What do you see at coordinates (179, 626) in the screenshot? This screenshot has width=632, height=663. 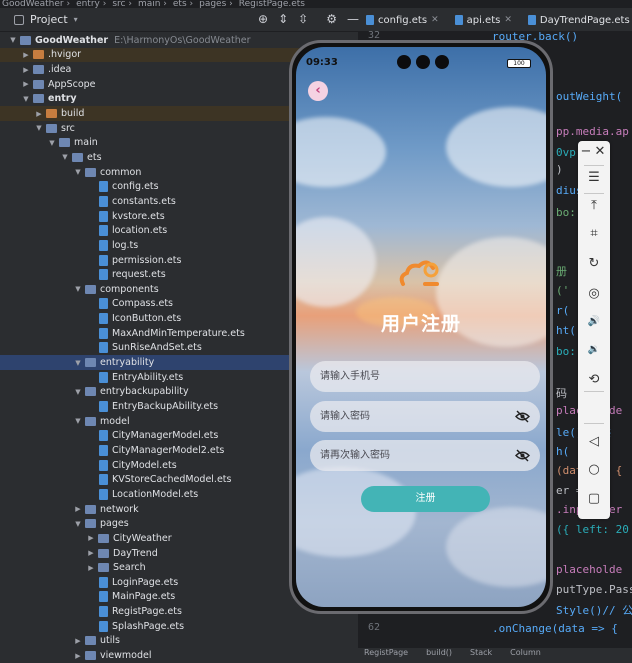 I see `tree-file-item: SplashPage.ets` at bounding box center [179, 626].